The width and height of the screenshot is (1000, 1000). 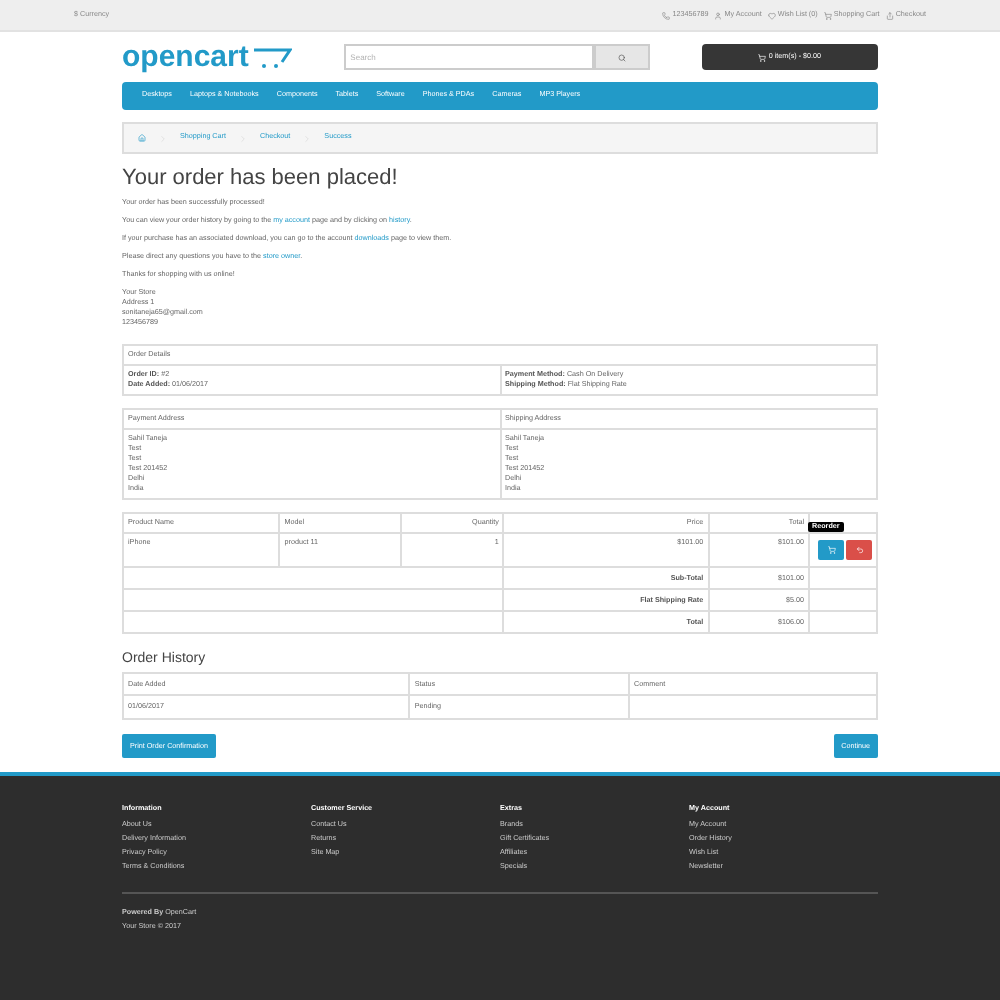 I want to click on share-icon, so click(x=889, y=15).